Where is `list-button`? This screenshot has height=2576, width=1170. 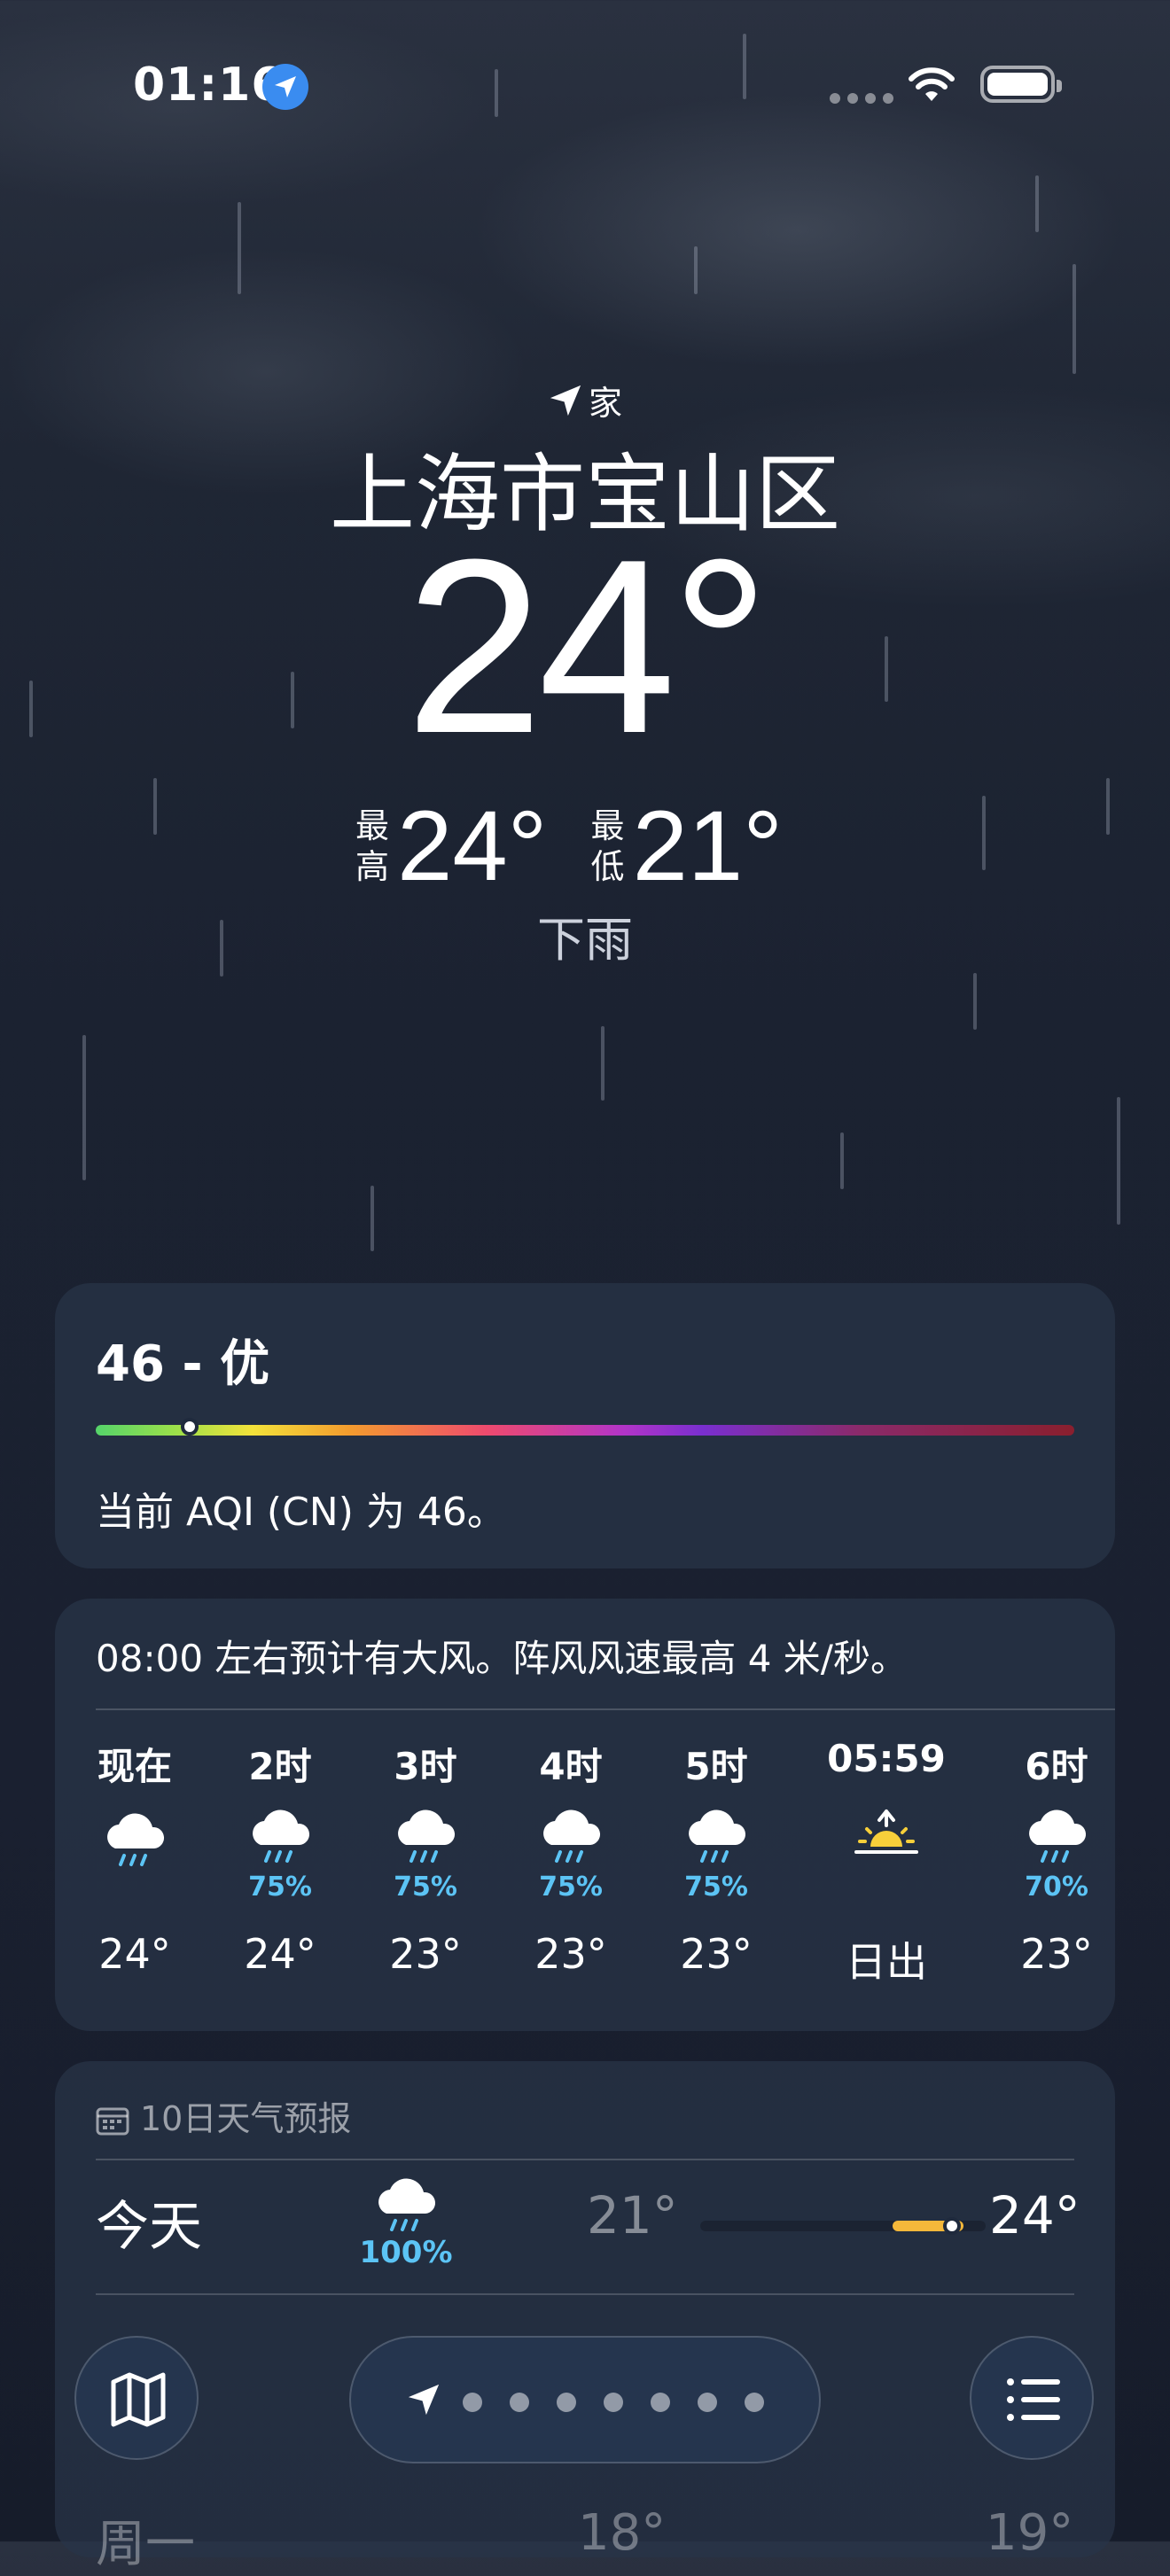
list-button is located at coordinates (1032, 2398).